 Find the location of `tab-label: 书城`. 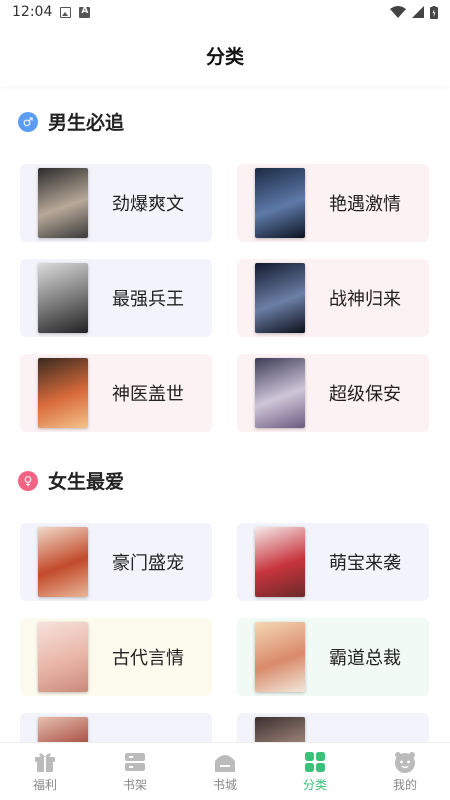

tab-label: 书城 is located at coordinates (224, 784).